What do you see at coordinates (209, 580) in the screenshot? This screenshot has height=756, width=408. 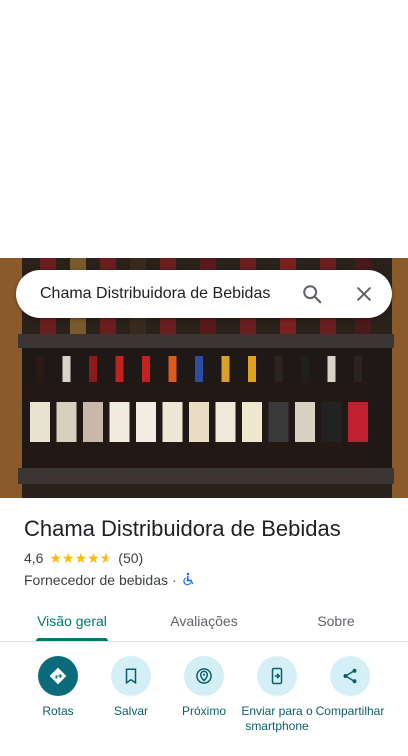 I see `category-row: Fornecedor de bebidas ·` at bounding box center [209, 580].